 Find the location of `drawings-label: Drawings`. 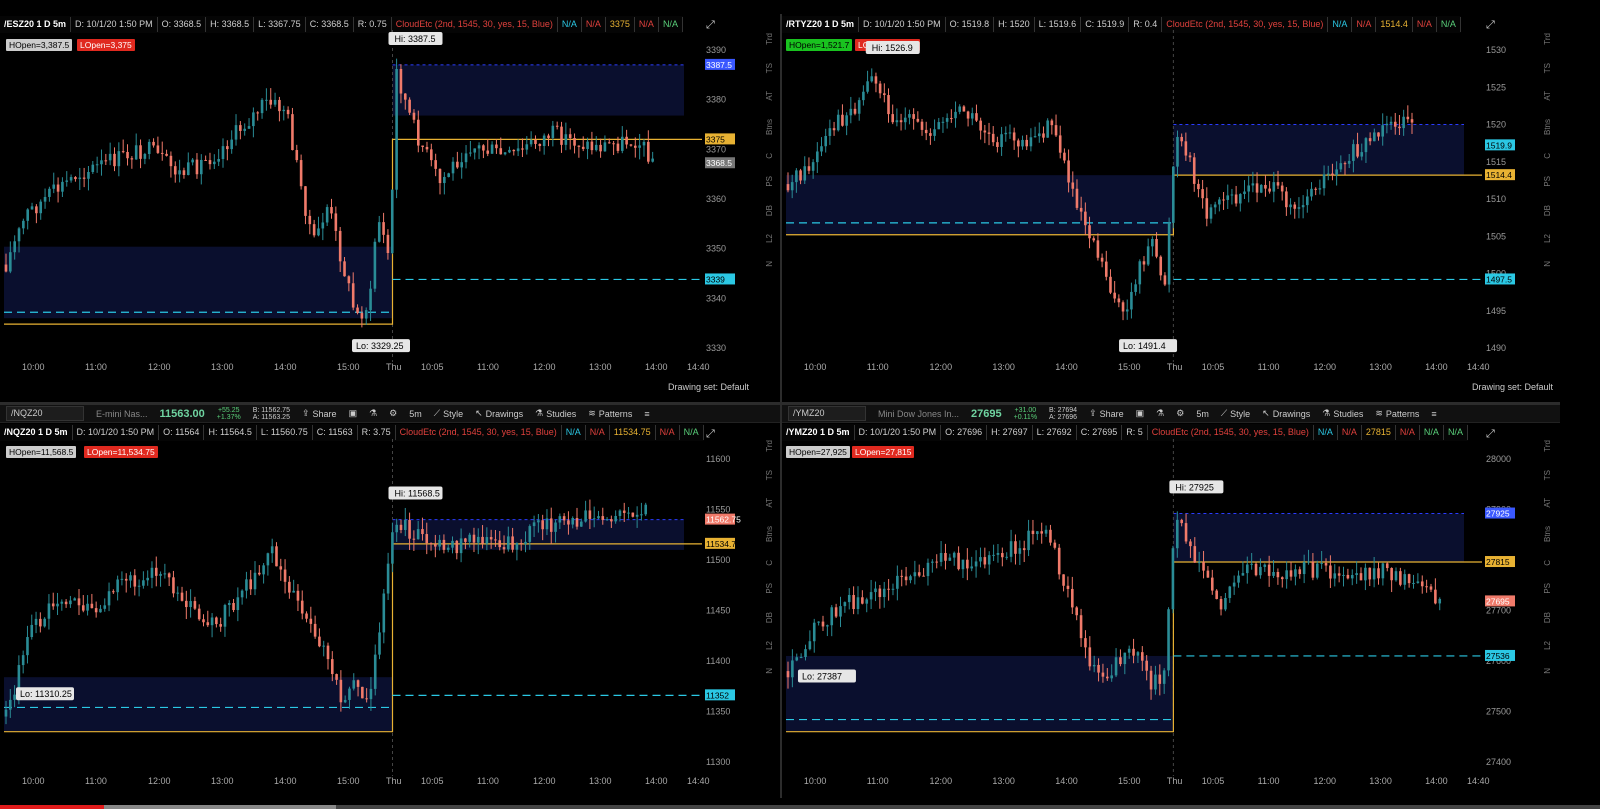

drawings-label: Drawings is located at coordinates (504, 413).